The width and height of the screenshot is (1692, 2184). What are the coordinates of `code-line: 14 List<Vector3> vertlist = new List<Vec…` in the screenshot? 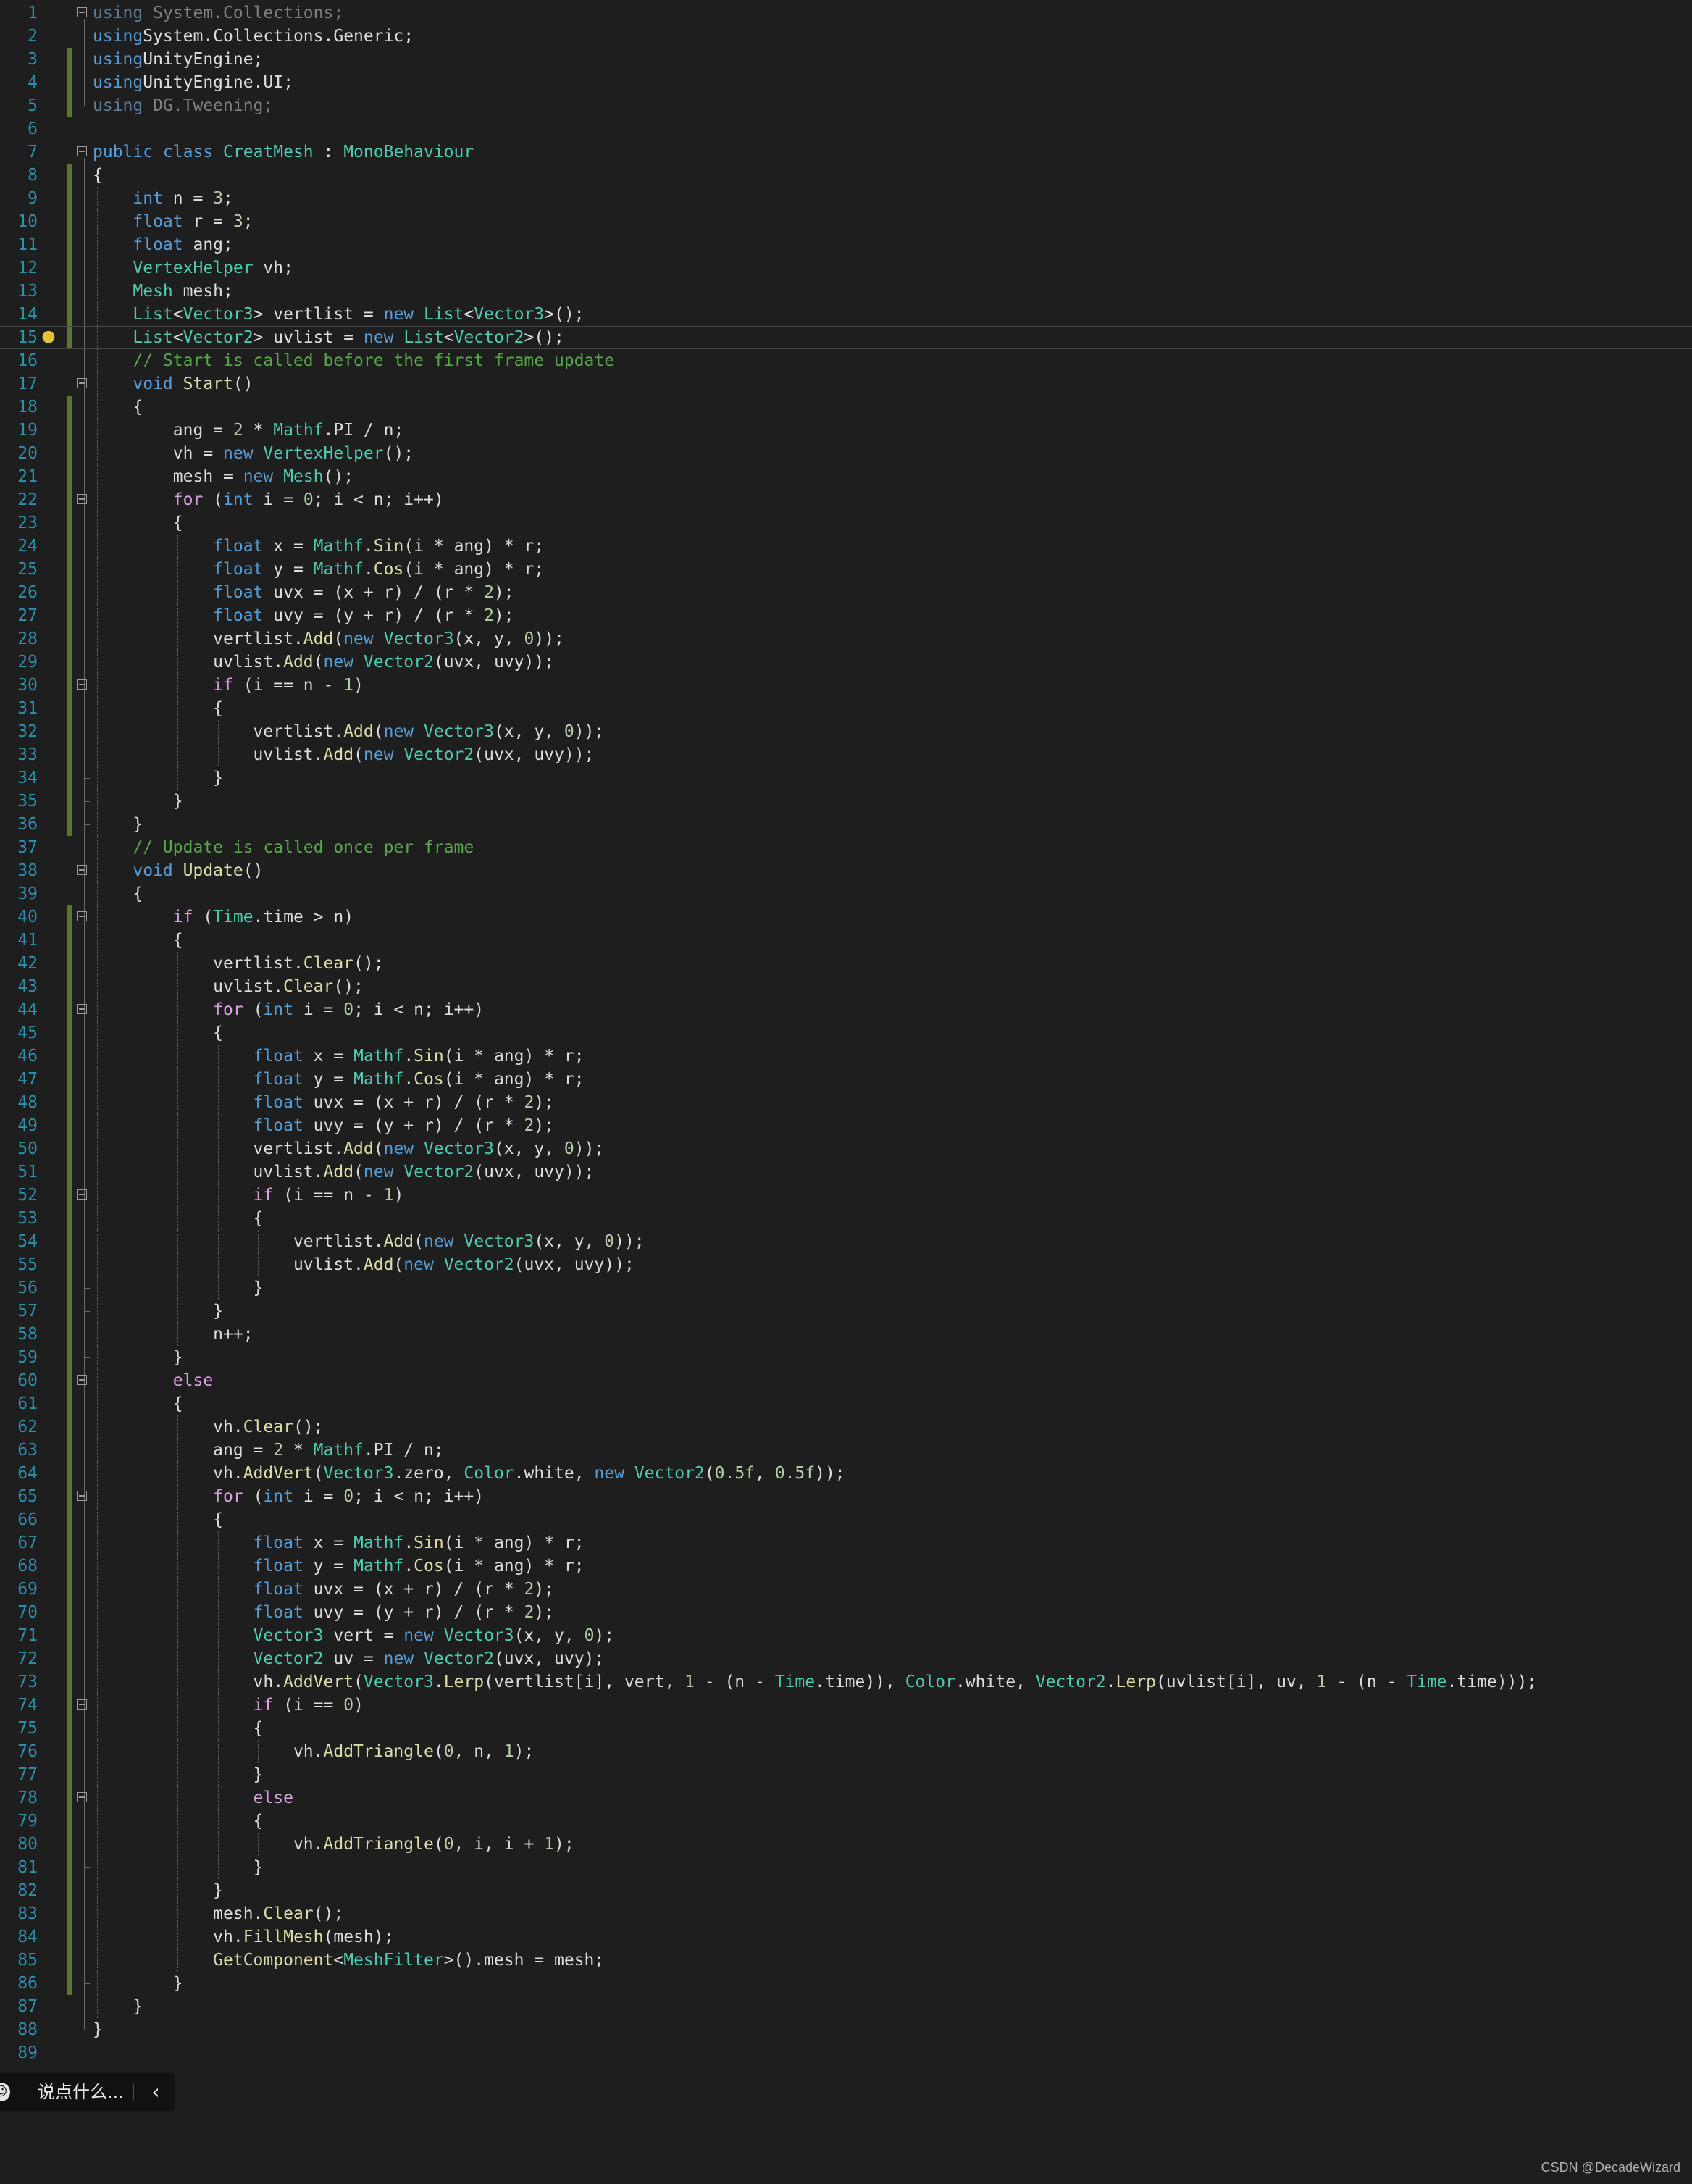 It's located at (846, 314).